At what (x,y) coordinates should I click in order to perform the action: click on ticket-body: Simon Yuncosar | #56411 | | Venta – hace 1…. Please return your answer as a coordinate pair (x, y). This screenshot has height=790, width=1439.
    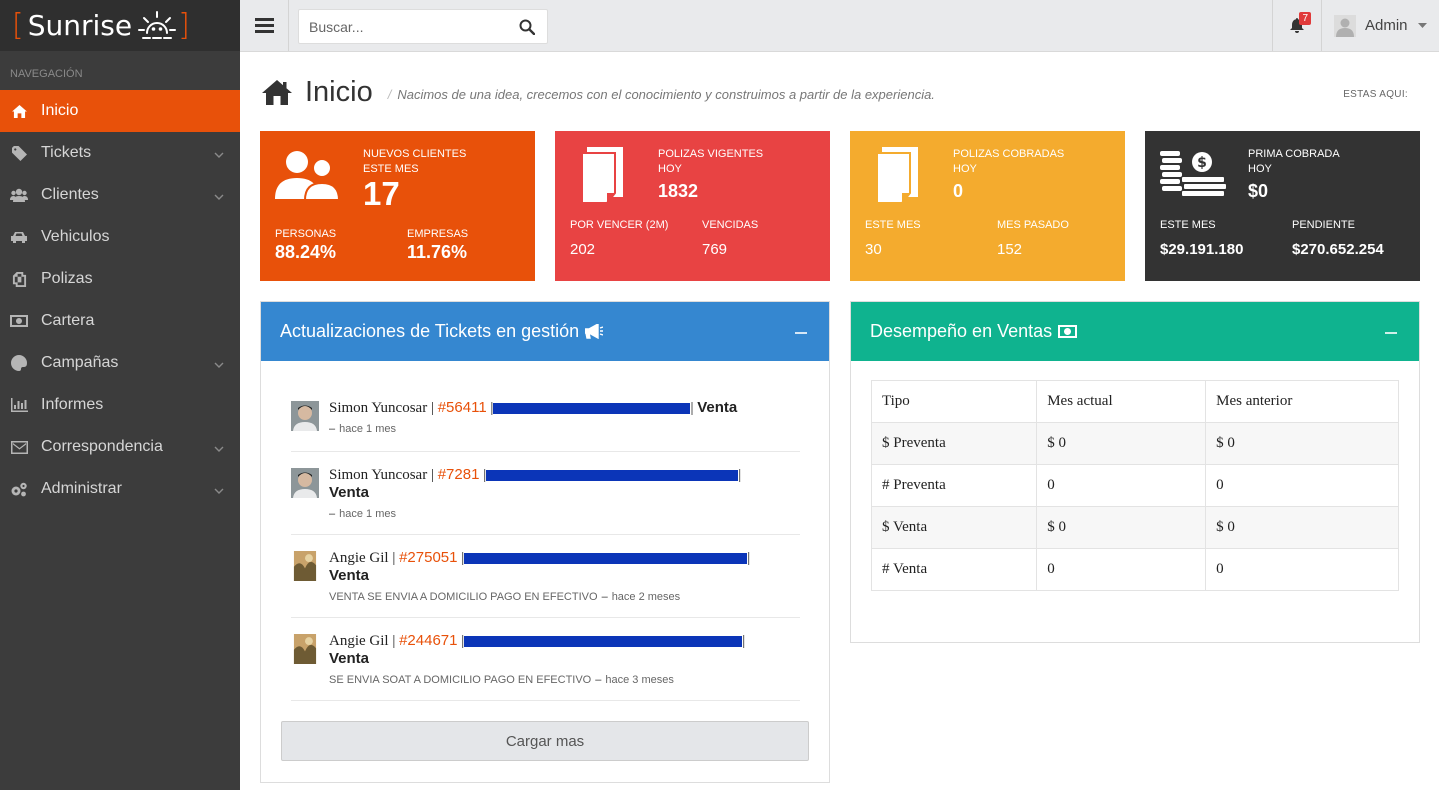
    Looking at the image, I should click on (564, 418).